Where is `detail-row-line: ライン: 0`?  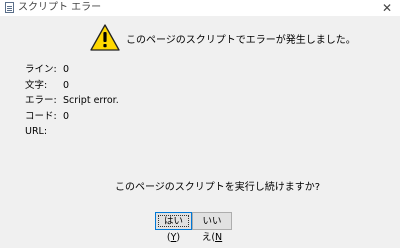 detail-row-line: ライン: 0 is located at coordinates (72, 70).